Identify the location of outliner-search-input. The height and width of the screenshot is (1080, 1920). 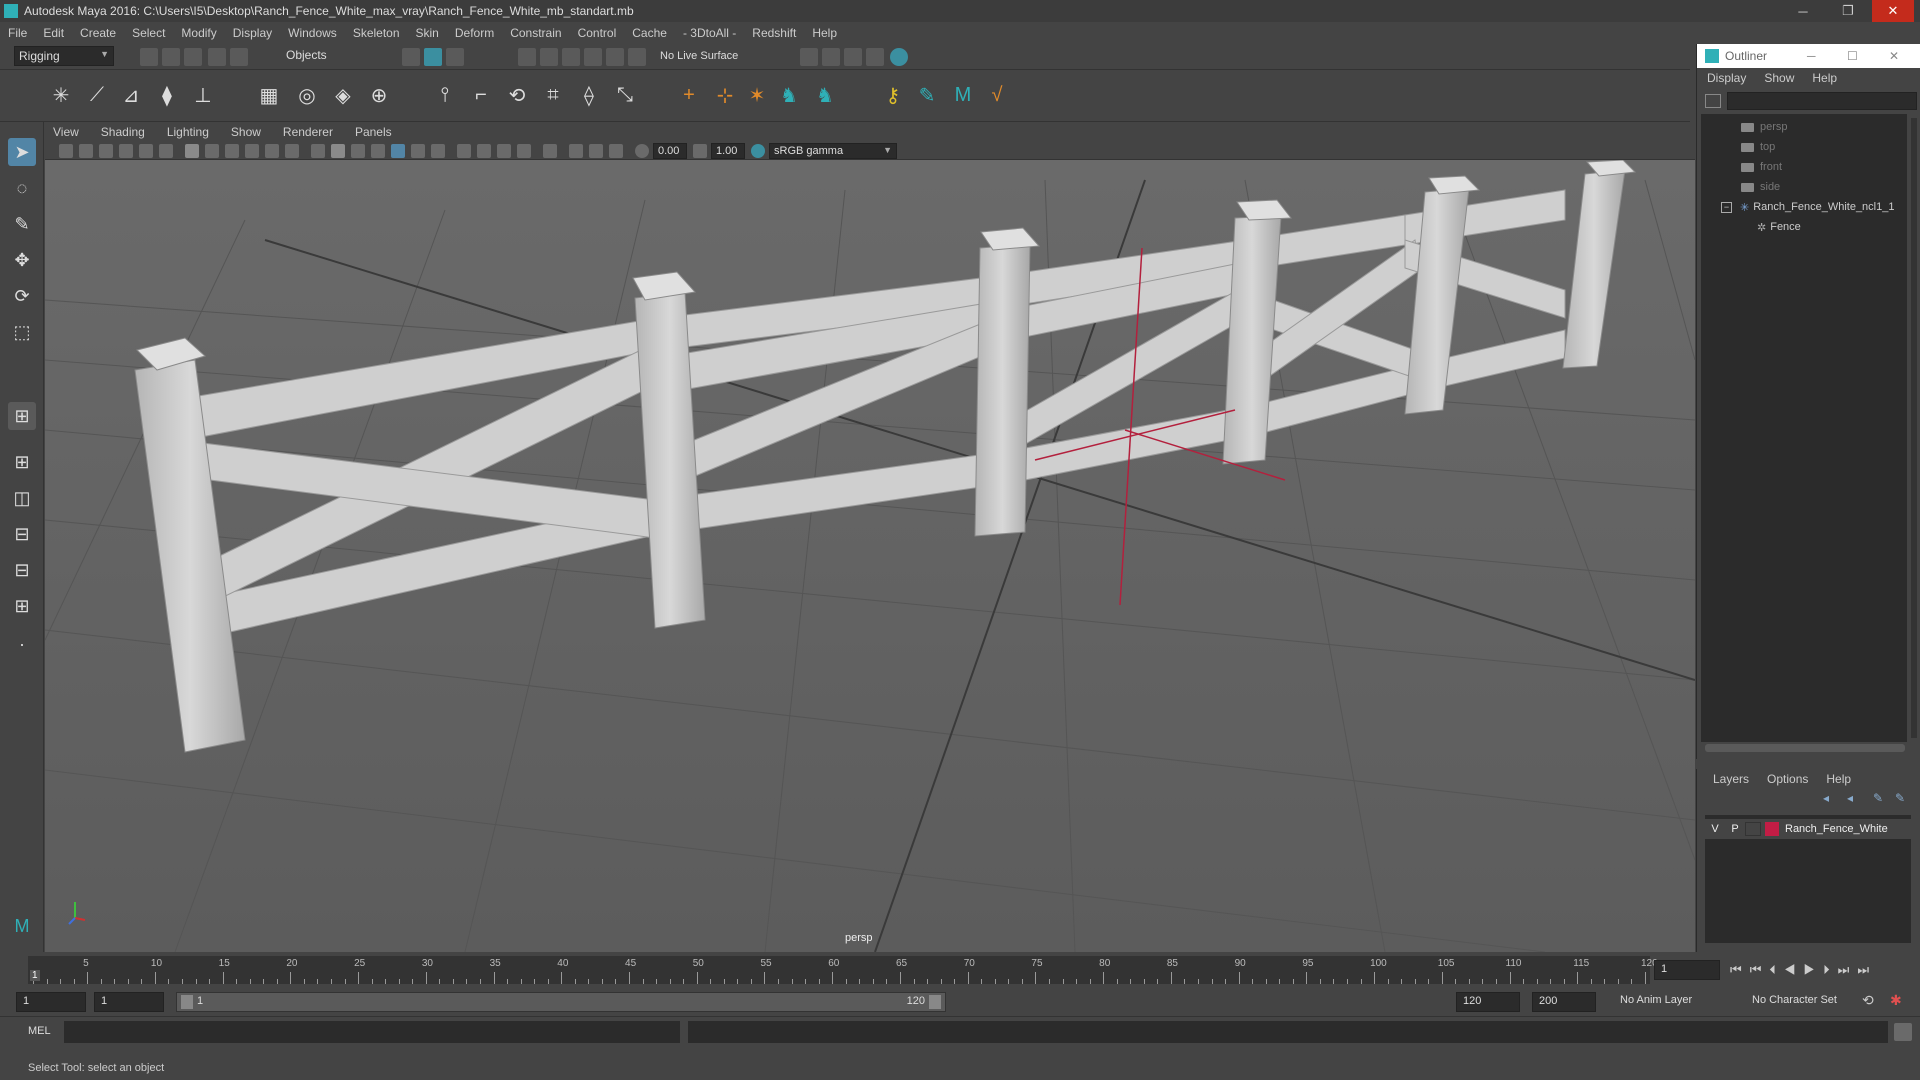
(1822, 101).